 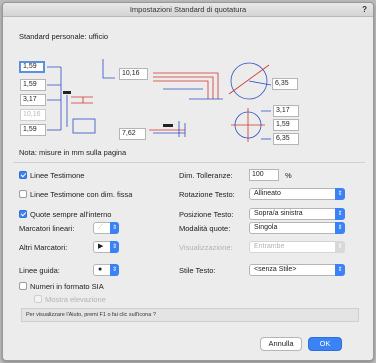 I want to click on stile-value: <senza Stile>, so click(x=275, y=269).